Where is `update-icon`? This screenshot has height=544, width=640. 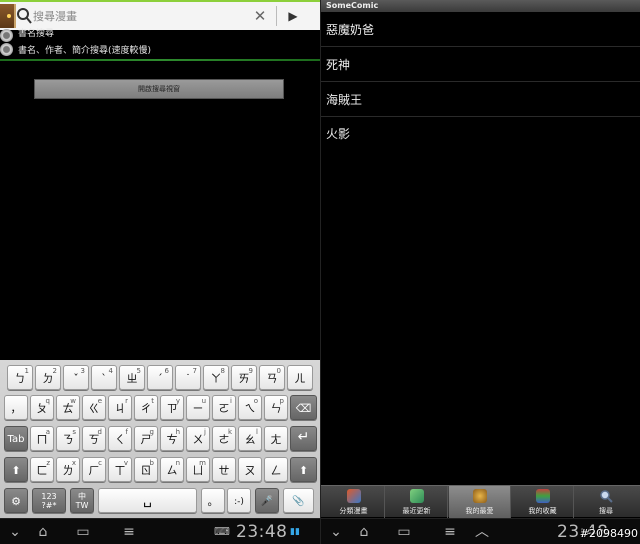
update-icon is located at coordinates (417, 496).